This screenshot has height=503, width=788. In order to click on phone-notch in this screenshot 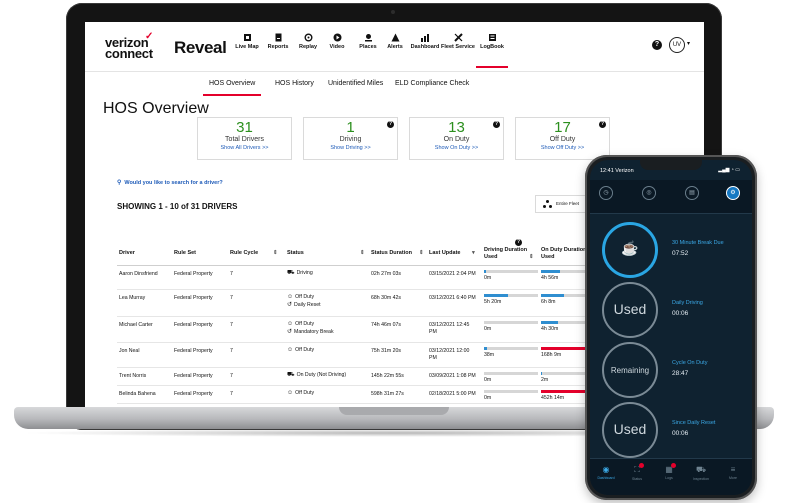, I will do `click(671, 165)`.